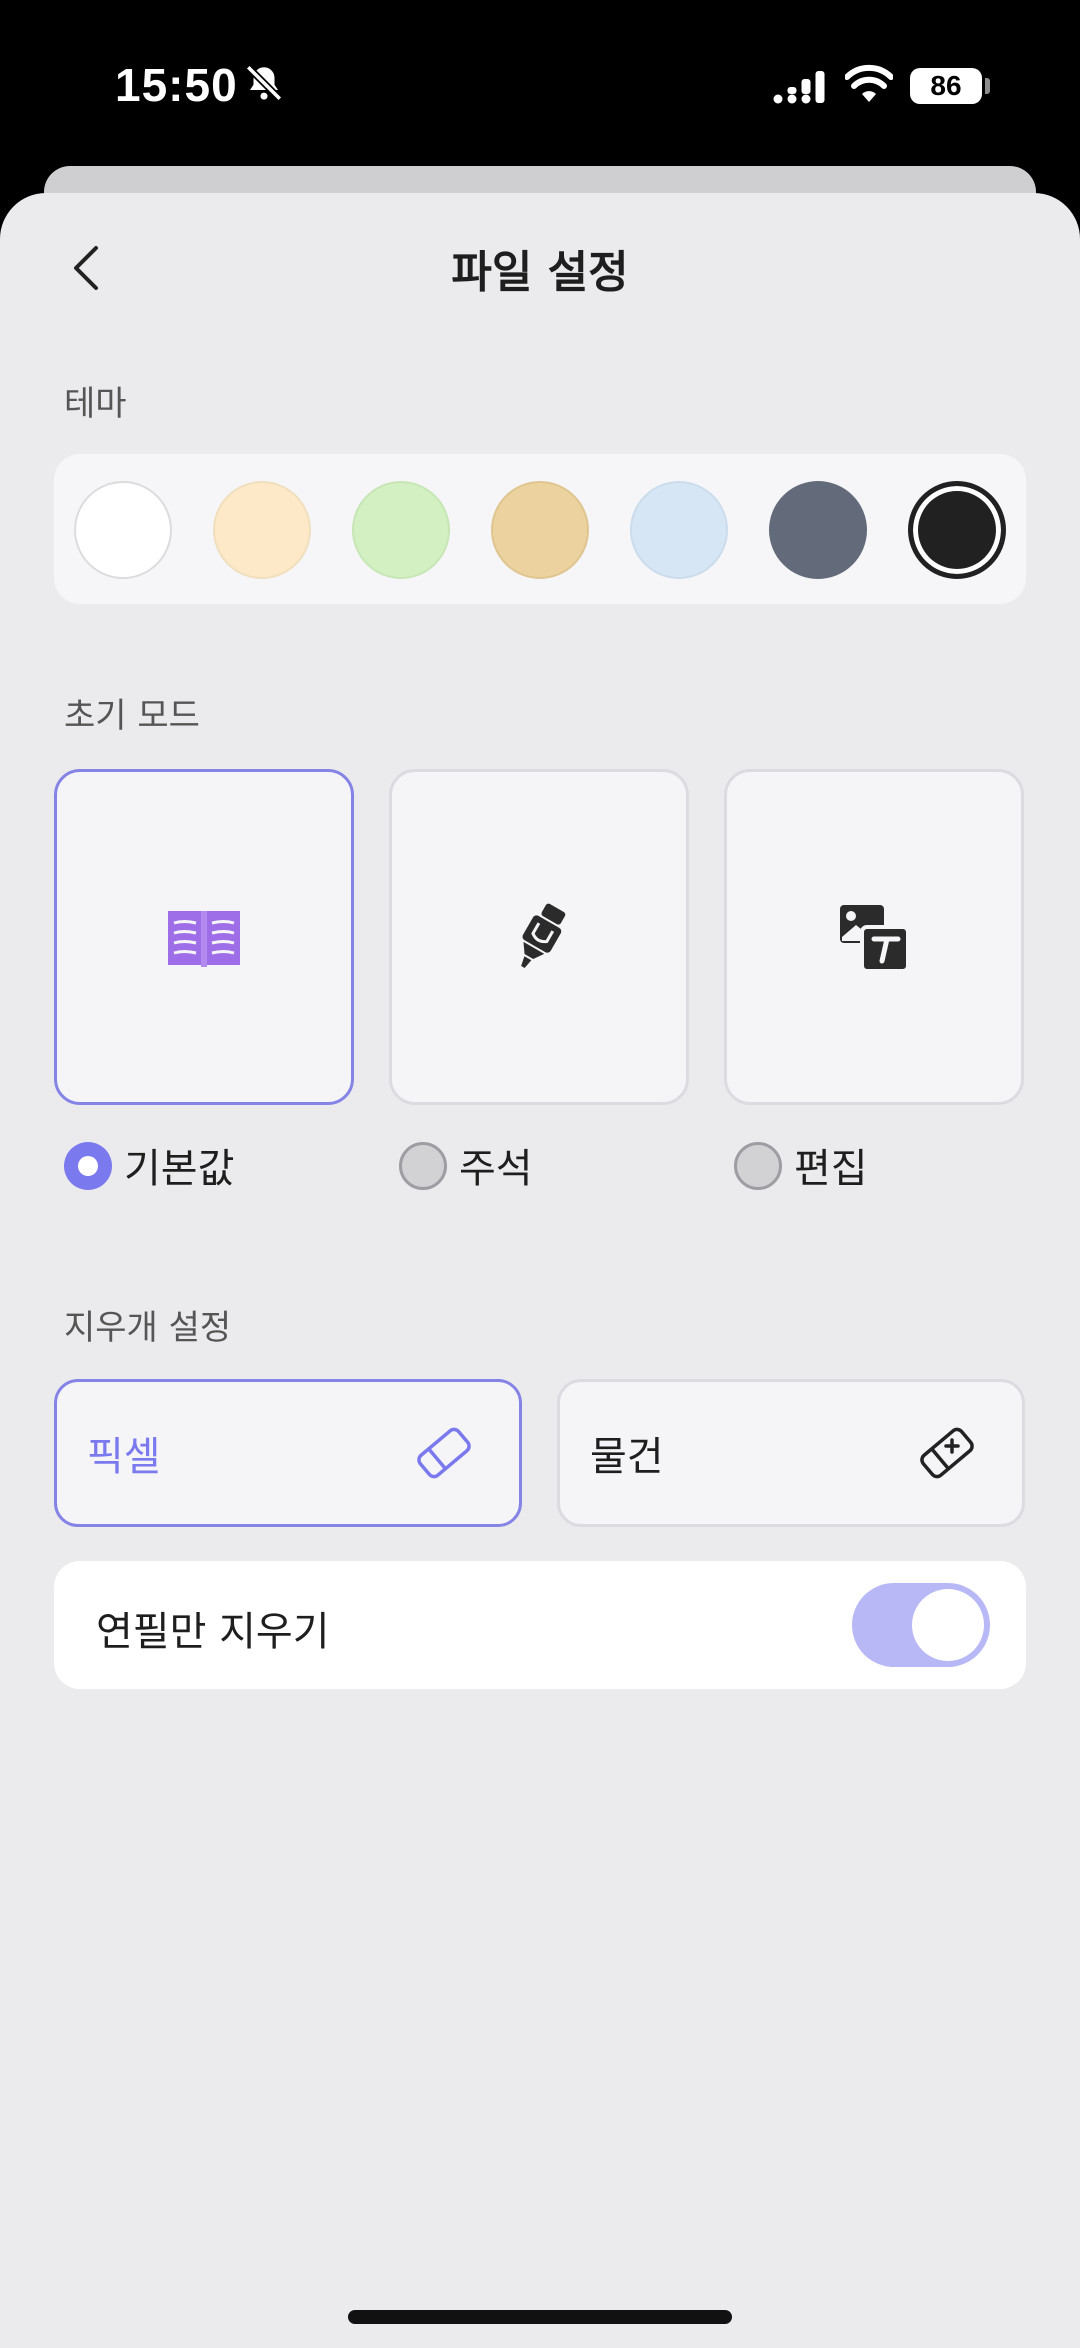  I want to click on pencil-only-row: 연필만 지우기, so click(540, 1625).